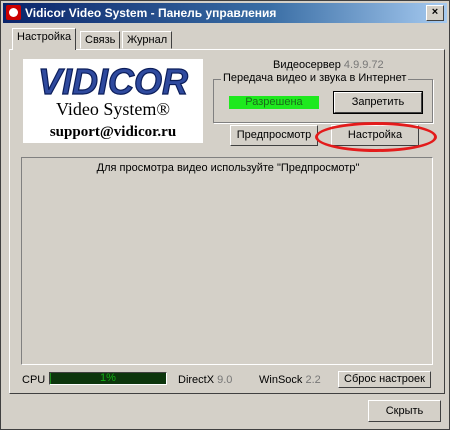  I want to click on server-version: Видеосервер 4.9.9.72, so click(328, 65).